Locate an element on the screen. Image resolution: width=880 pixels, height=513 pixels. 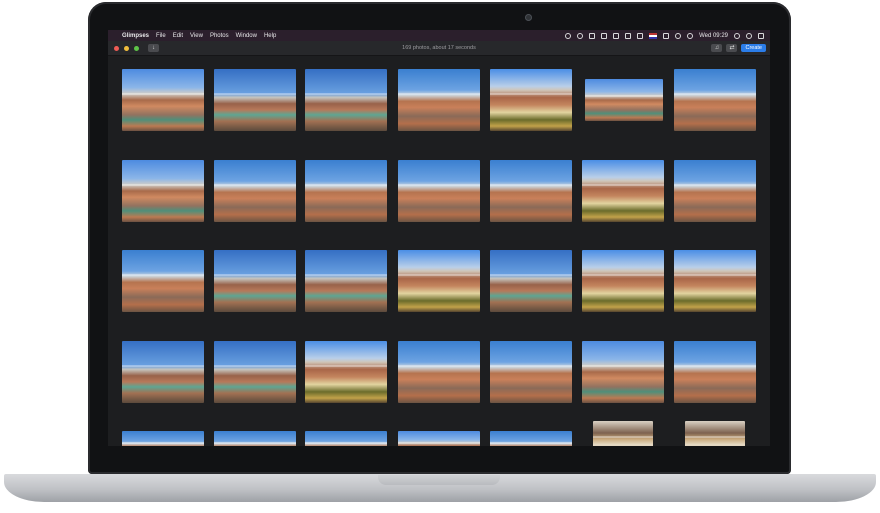
menu-photos: Photos is located at coordinates (219, 36).